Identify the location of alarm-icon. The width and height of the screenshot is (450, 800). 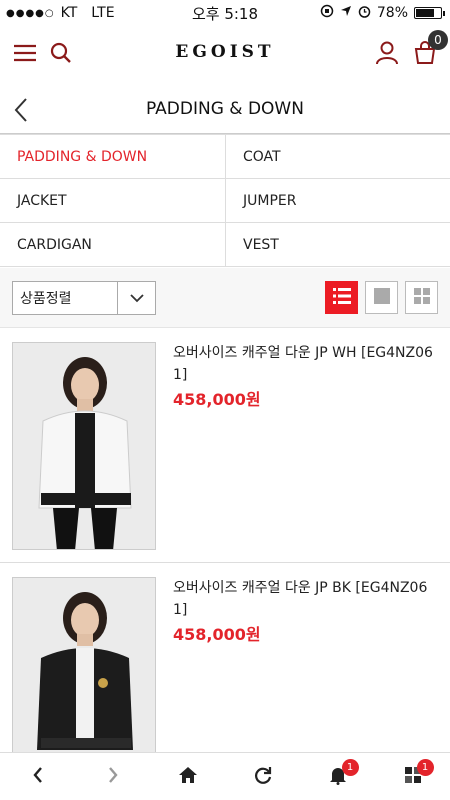
(364, 13).